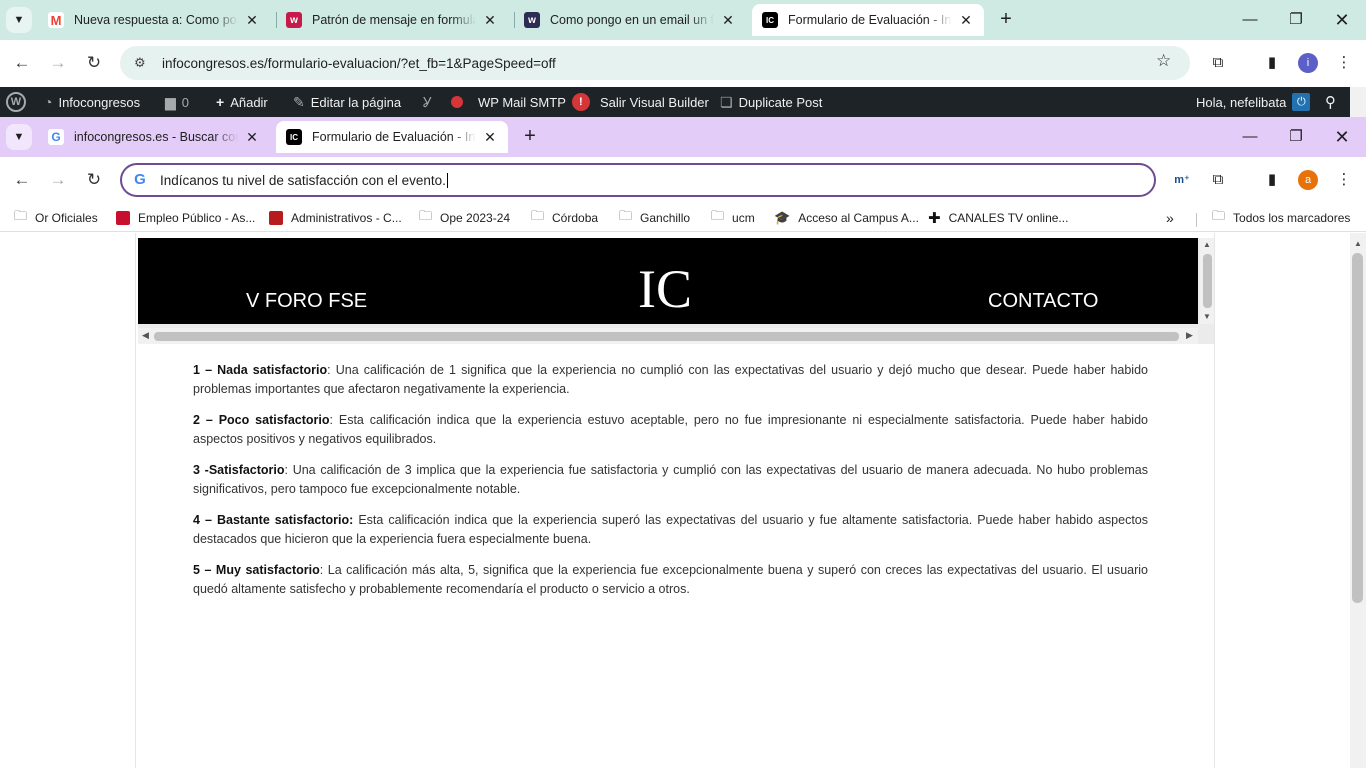 The image size is (1366, 768). I want to click on tab-title: Como pongo en un email un fo, so click(632, 20).